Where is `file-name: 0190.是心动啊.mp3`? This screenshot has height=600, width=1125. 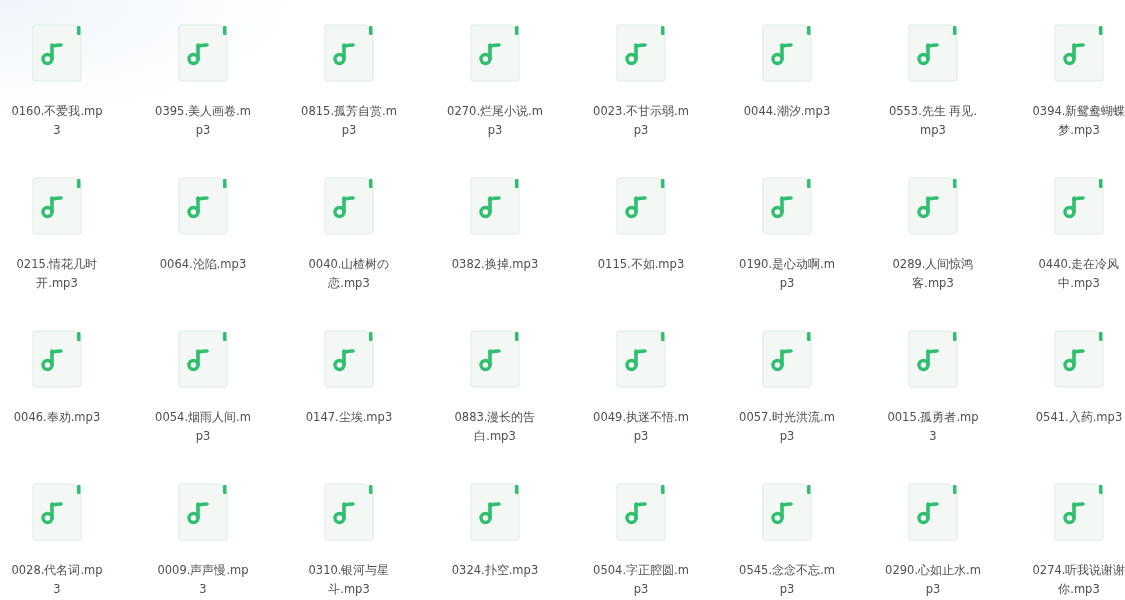 file-name: 0190.是心动啊.mp3 is located at coordinates (787, 274).